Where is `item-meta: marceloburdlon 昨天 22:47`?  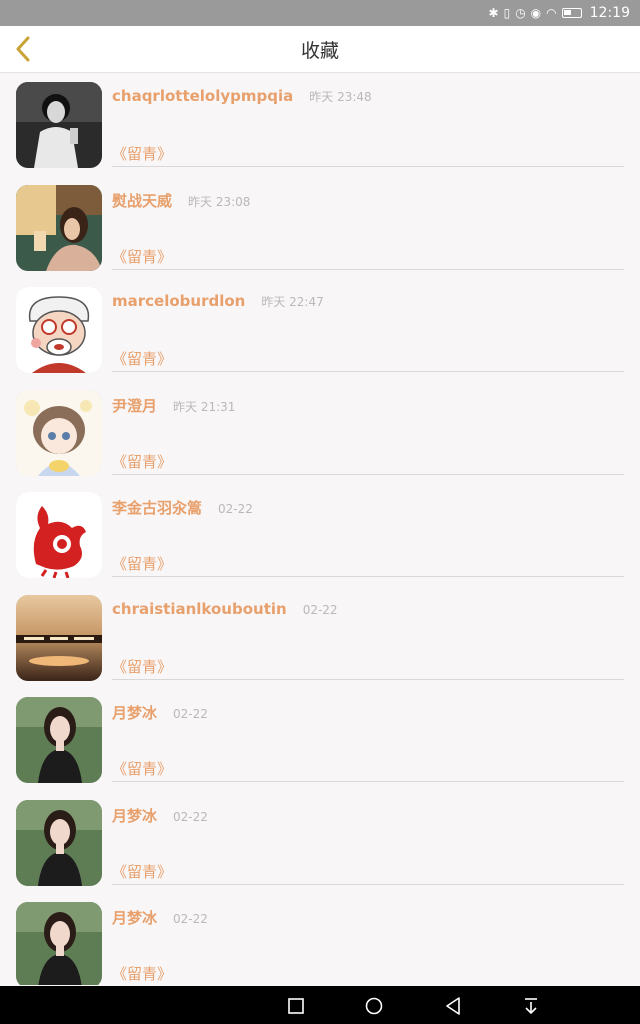
item-meta: marceloburdlon 昨天 22:47 is located at coordinates (218, 301).